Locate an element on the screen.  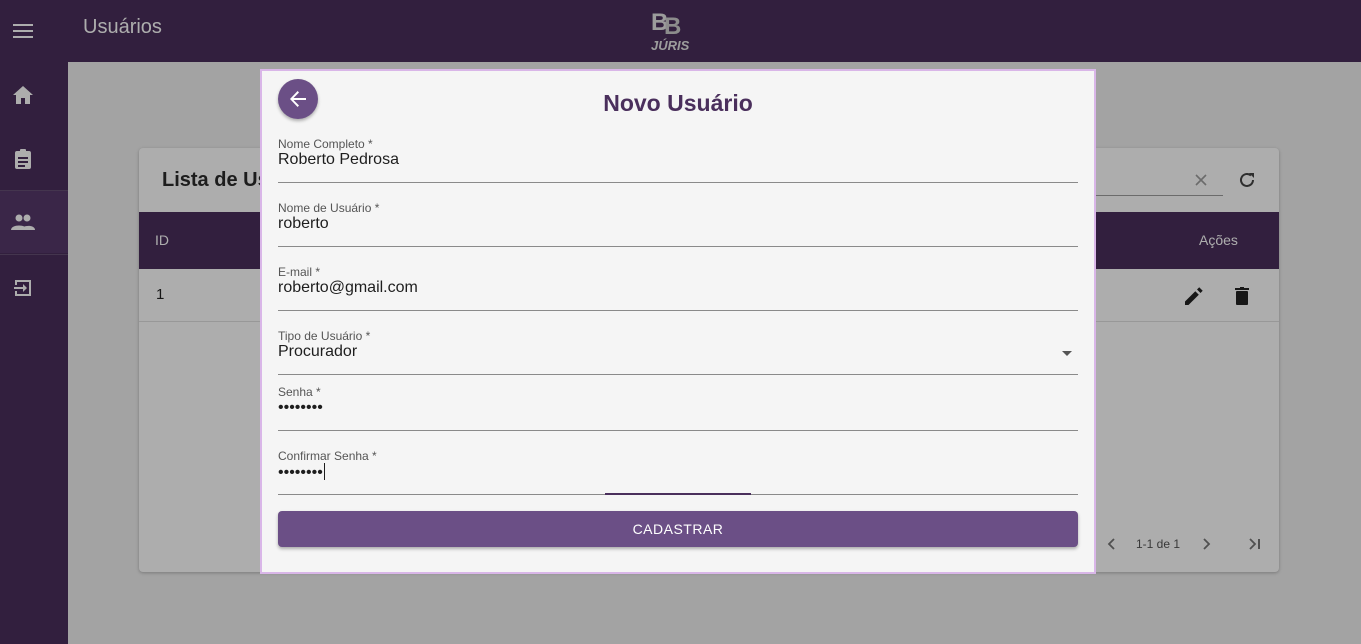
text-caret is located at coordinates (324, 471).